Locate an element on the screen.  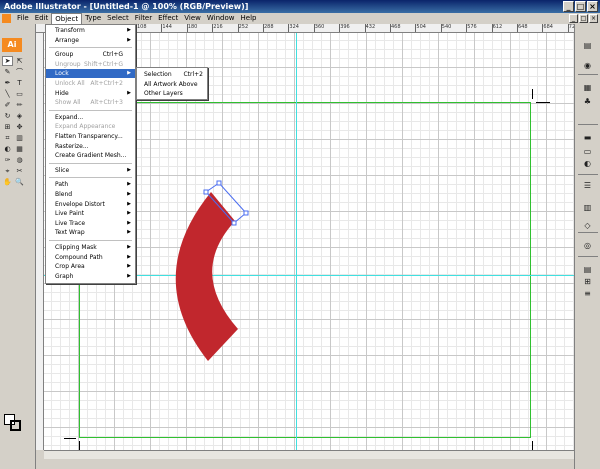
blend-tool-icon: ◍ is located at coordinates (19, 160).